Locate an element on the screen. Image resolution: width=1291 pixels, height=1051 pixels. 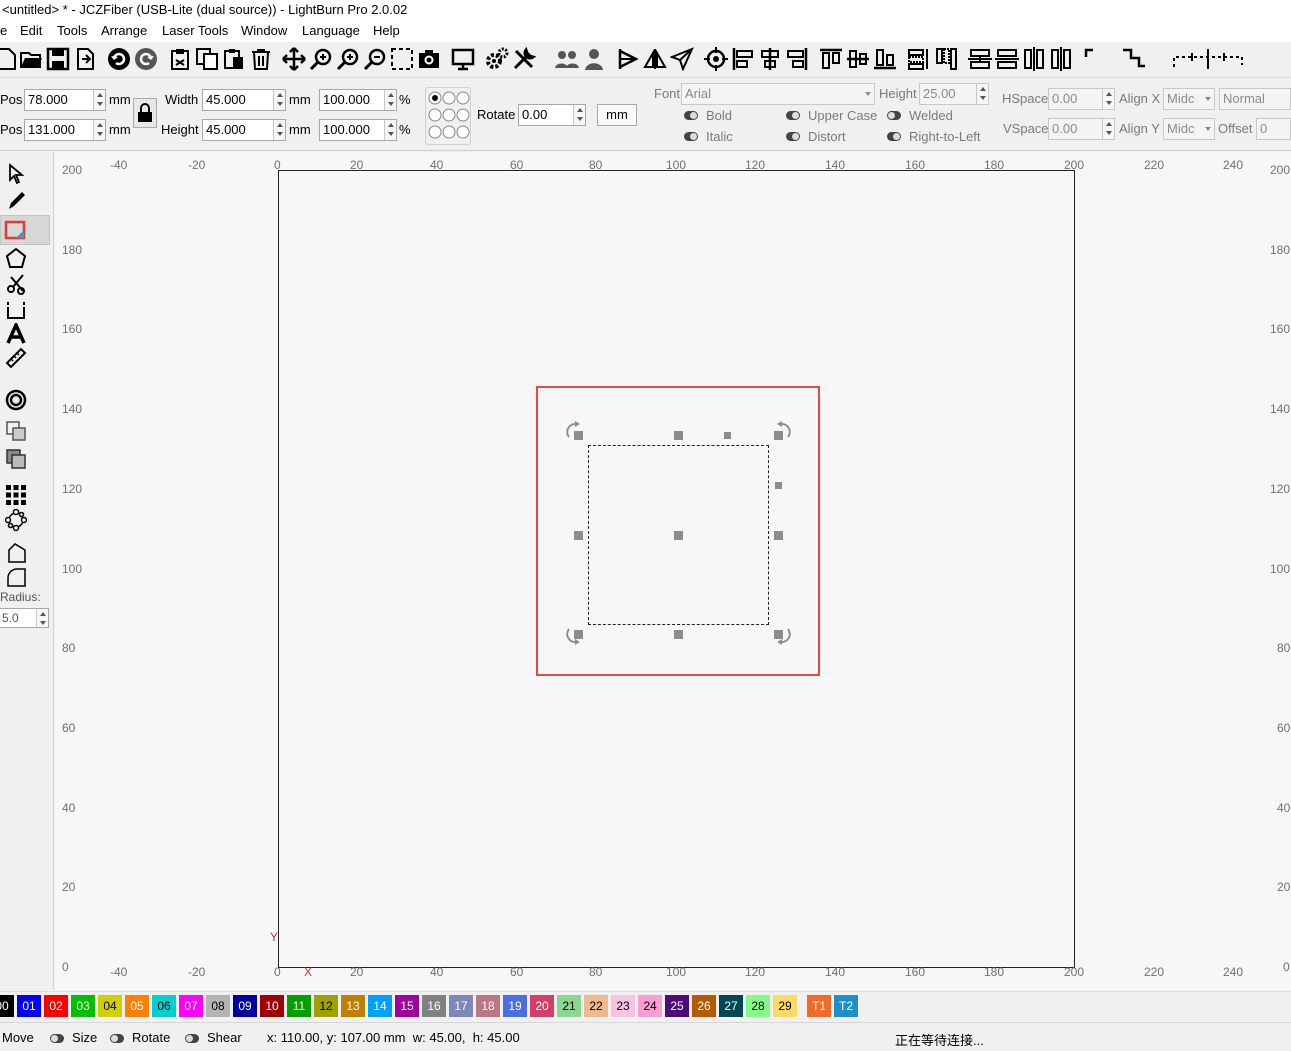
offset-icon is located at coordinates (16, 400).